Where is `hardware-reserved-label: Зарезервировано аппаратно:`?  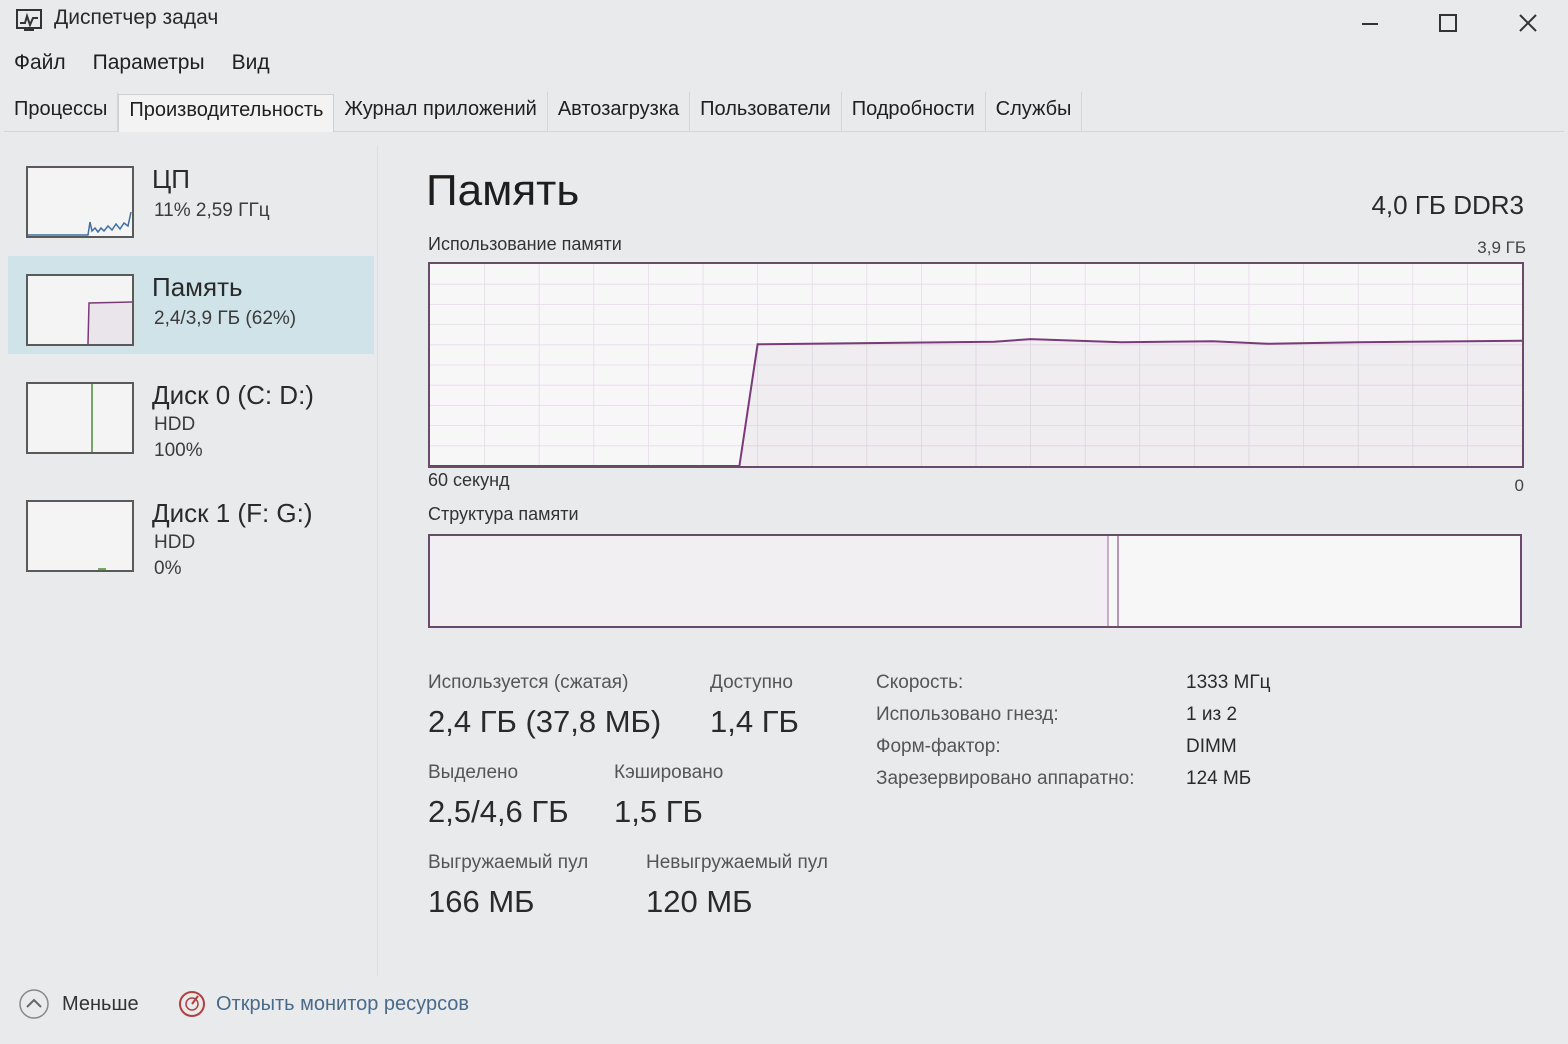 hardware-reserved-label: Зарезервировано аппаратно: is located at coordinates (1005, 778).